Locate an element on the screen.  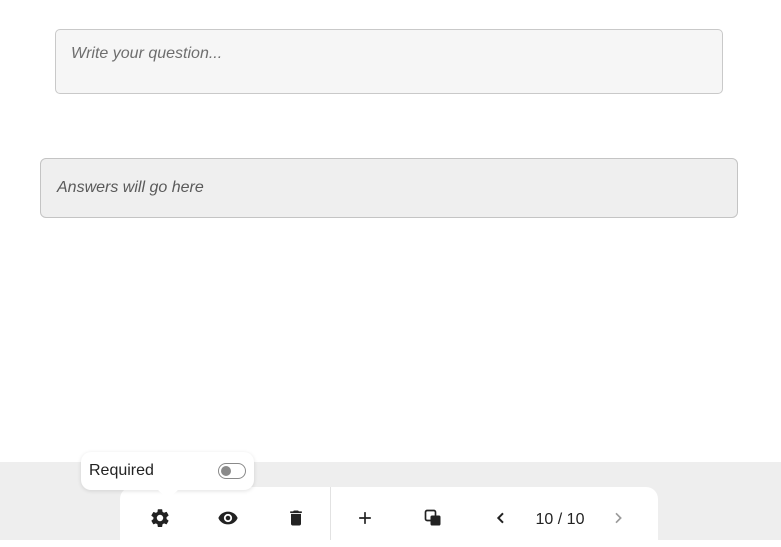
toggle-knob is located at coordinates (226, 471).